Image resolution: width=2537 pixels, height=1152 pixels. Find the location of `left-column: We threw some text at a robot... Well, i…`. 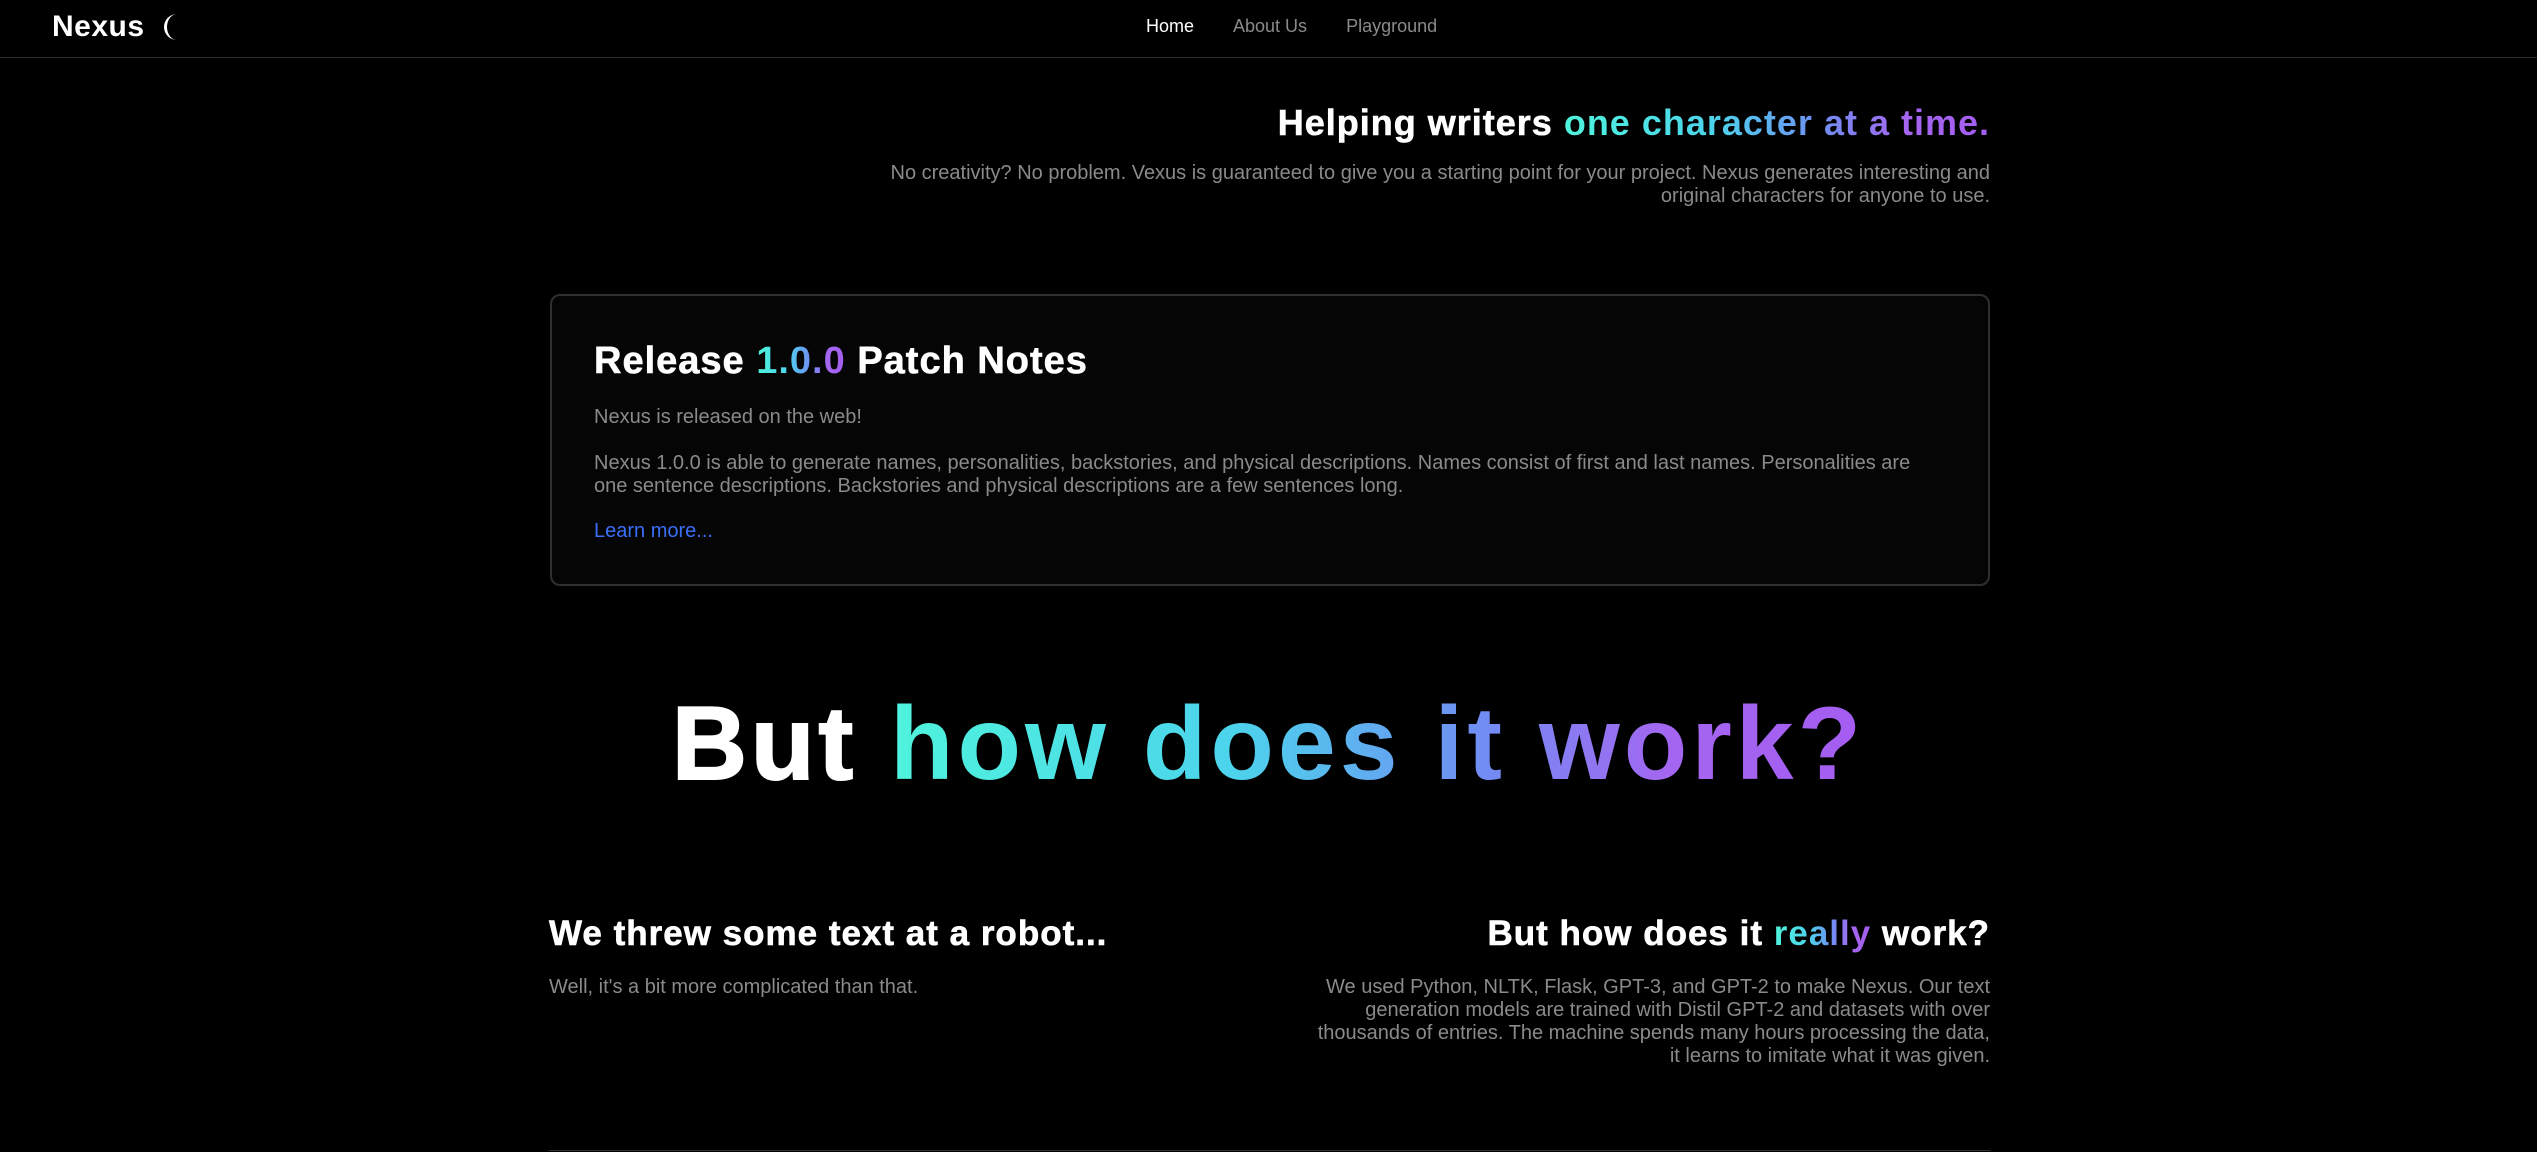

left-column: We threw some text at a robot... Well, i… is located at coordinates (899, 956).